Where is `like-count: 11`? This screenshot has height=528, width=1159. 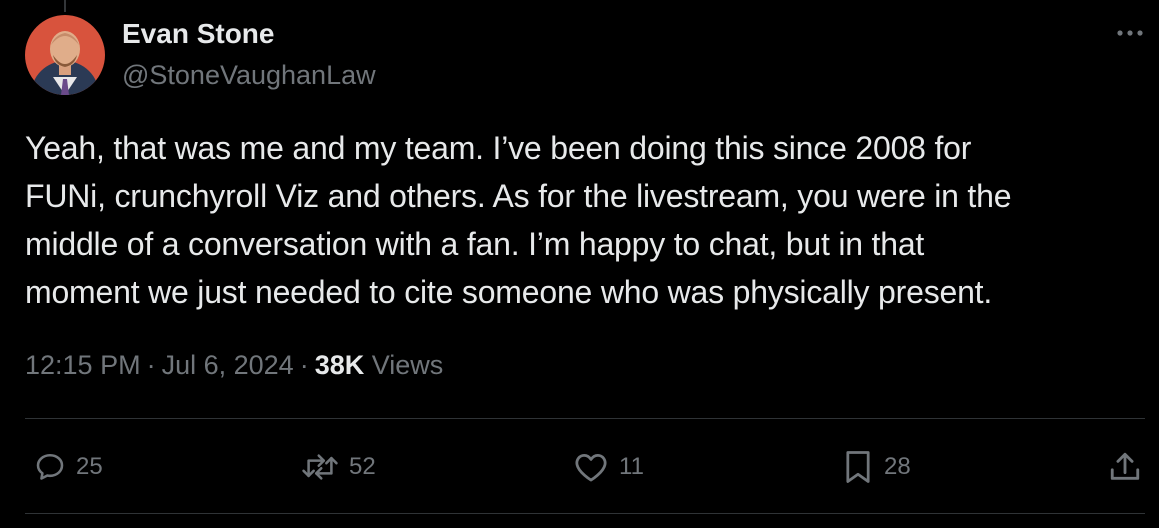
like-count: 11 is located at coordinates (631, 466).